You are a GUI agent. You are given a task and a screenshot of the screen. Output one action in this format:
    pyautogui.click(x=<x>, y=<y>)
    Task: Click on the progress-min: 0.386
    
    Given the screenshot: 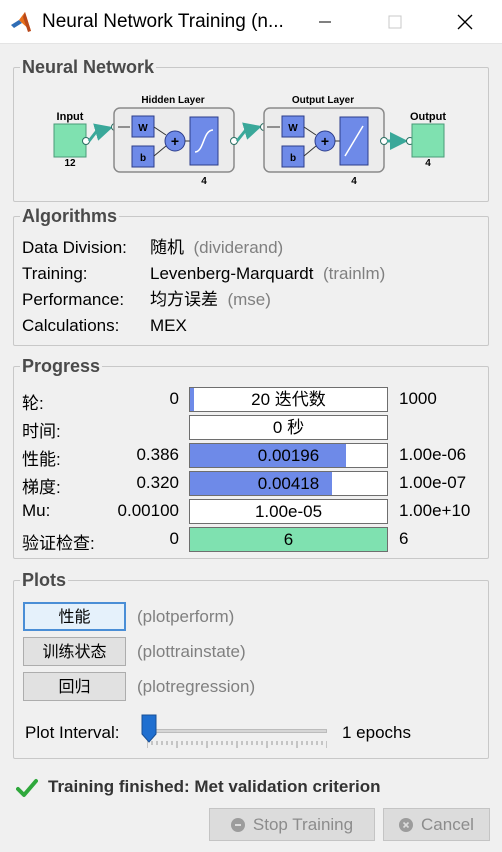 What is the action you would take?
    pyautogui.click(x=157, y=454)
    